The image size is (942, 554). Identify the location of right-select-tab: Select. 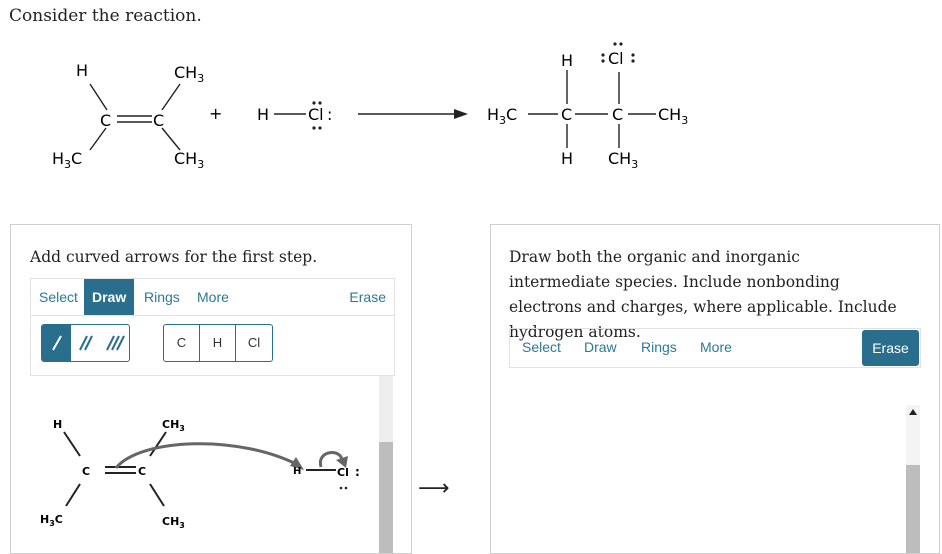
(541, 347).